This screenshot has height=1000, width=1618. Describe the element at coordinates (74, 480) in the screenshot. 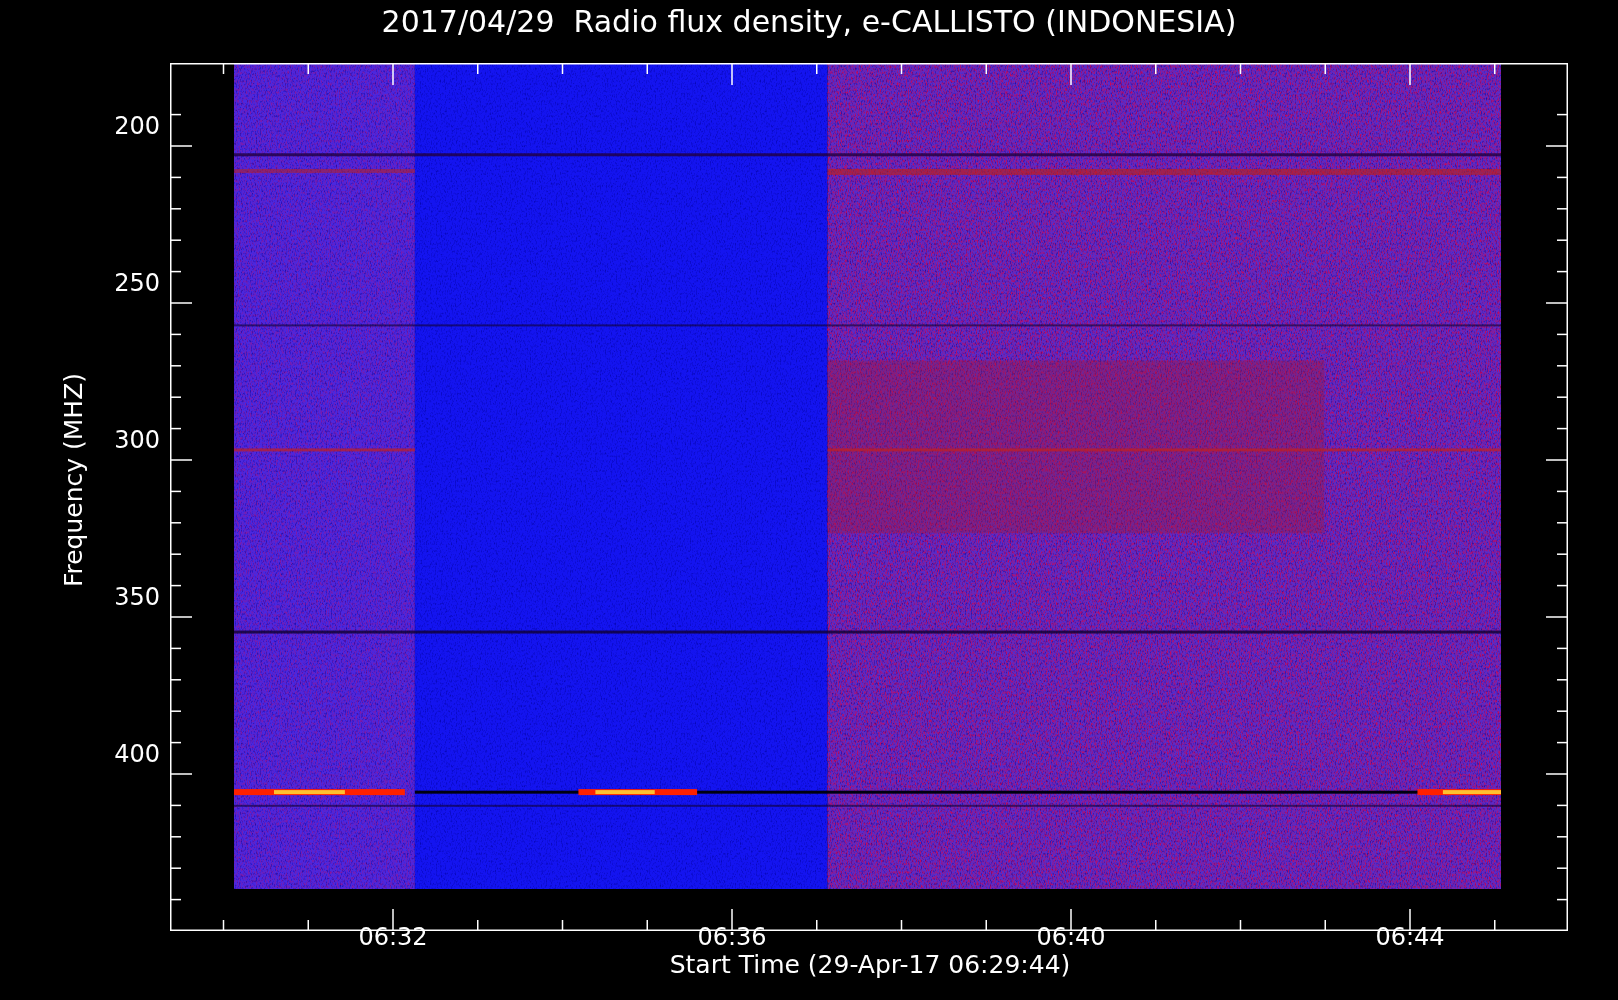

I see `y-axis-label: Frequency (MHZ)` at that location.